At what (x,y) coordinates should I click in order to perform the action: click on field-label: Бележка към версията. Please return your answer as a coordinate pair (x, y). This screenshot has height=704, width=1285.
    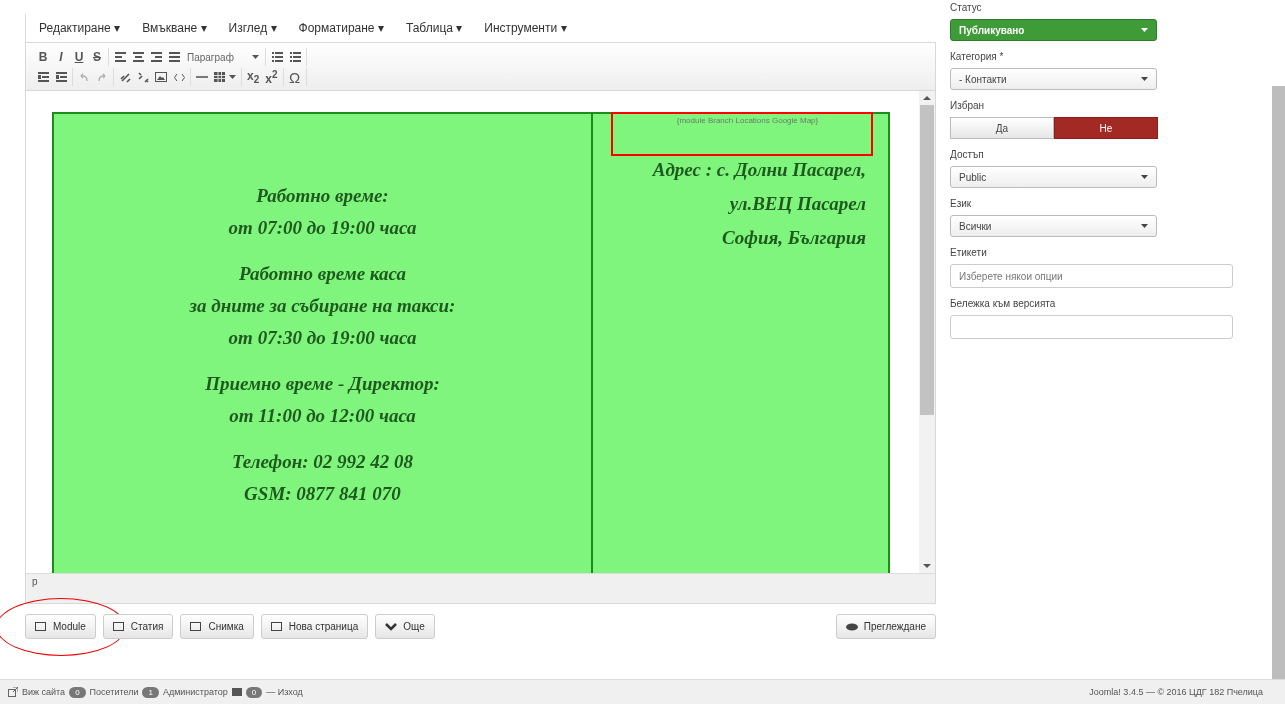
    Looking at the image, I should click on (1003, 303).